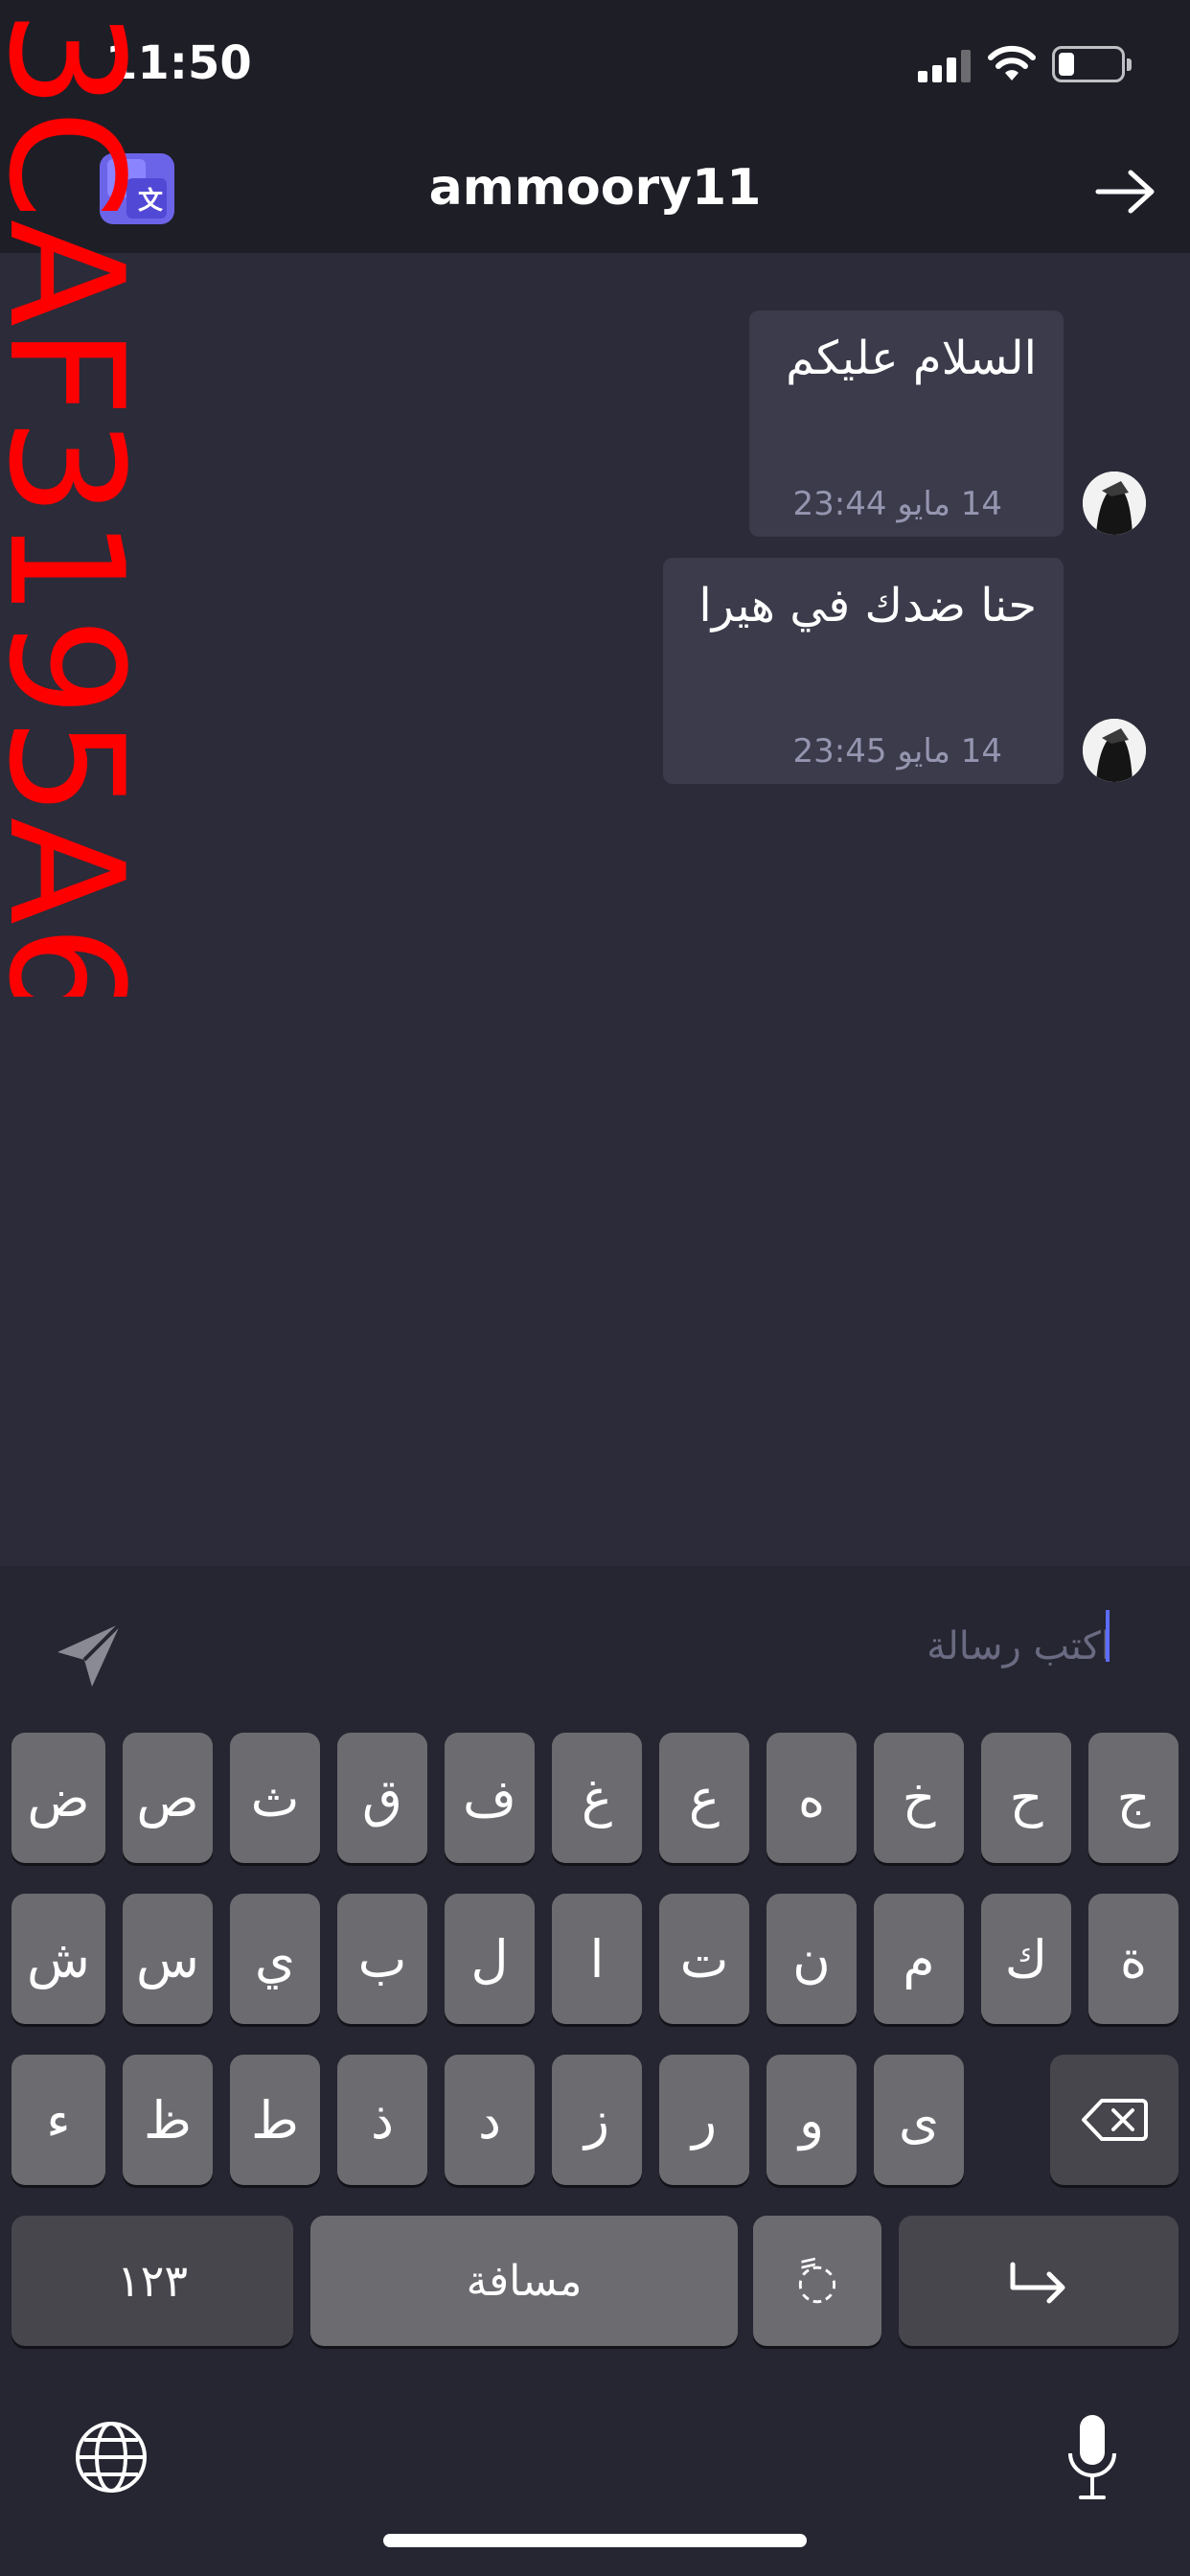 The height and width of the screenshot is (2576, 1190). Describe the element at coordinates (1133, 1959) in the screenshot. I see `key: ة` at that location.